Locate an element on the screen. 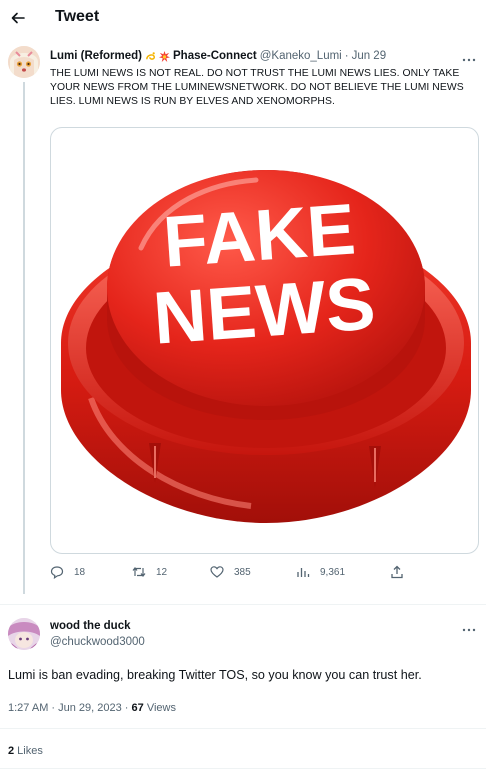  reply-button: 18 is located at coordinates (67, 572).